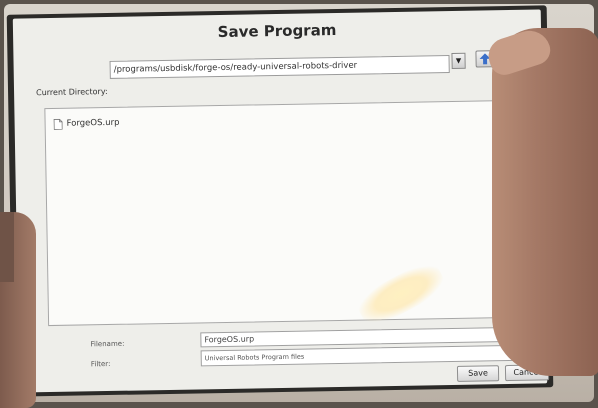 The image size is (598, 408). What do you see at coordinates (93, 123) in the screenshot?
I see `file-name: ForgeOS.urp` at bounding box center [93, 123].